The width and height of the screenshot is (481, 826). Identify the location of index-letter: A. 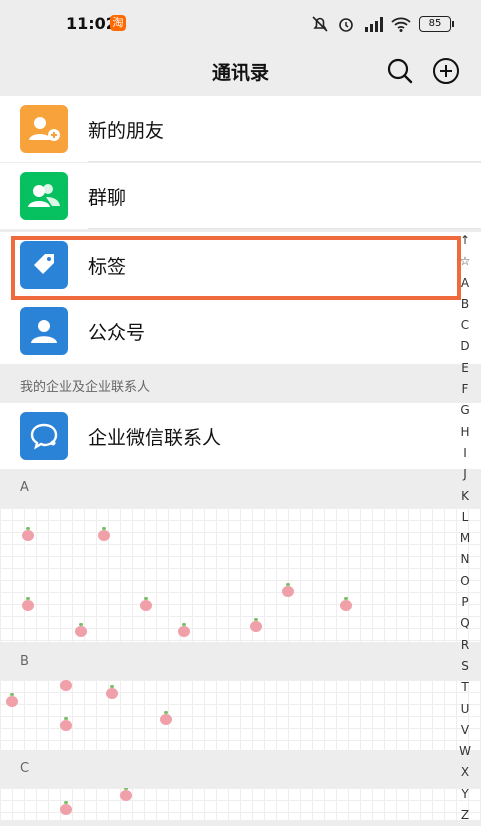
(465, 283).